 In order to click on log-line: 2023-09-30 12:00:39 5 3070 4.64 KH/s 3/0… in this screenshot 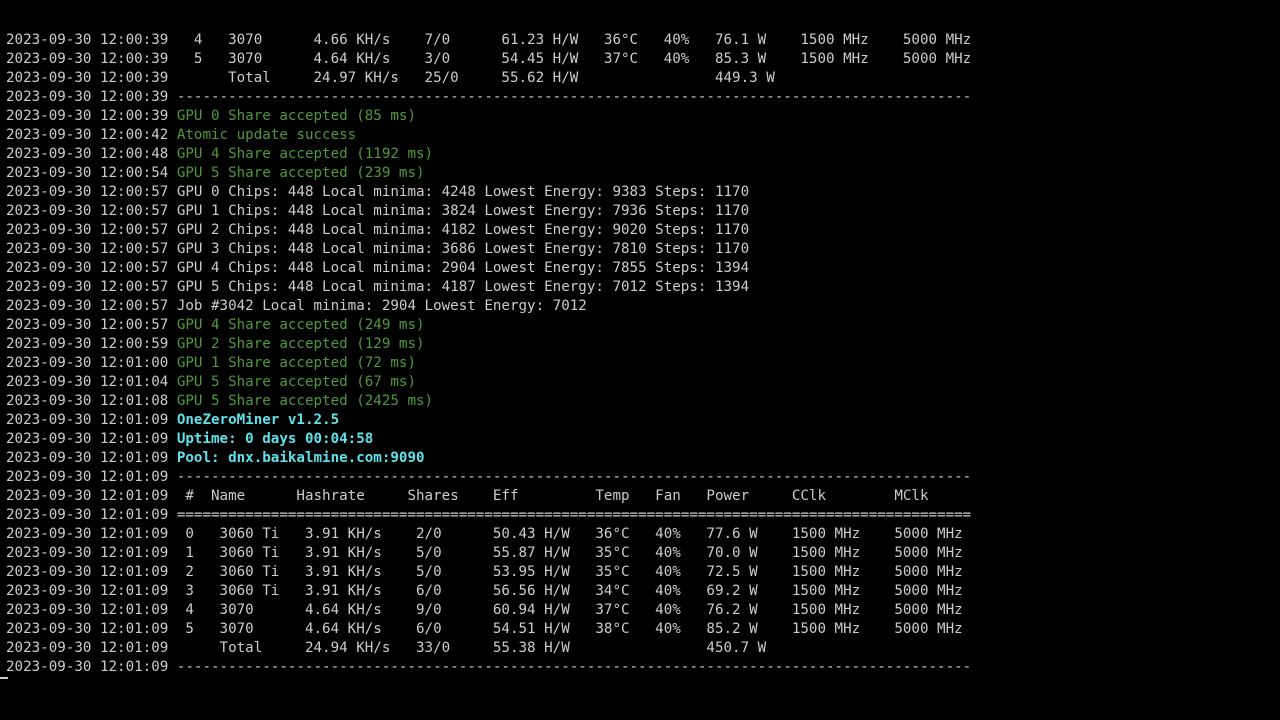, I will do `click(488, 59)`.